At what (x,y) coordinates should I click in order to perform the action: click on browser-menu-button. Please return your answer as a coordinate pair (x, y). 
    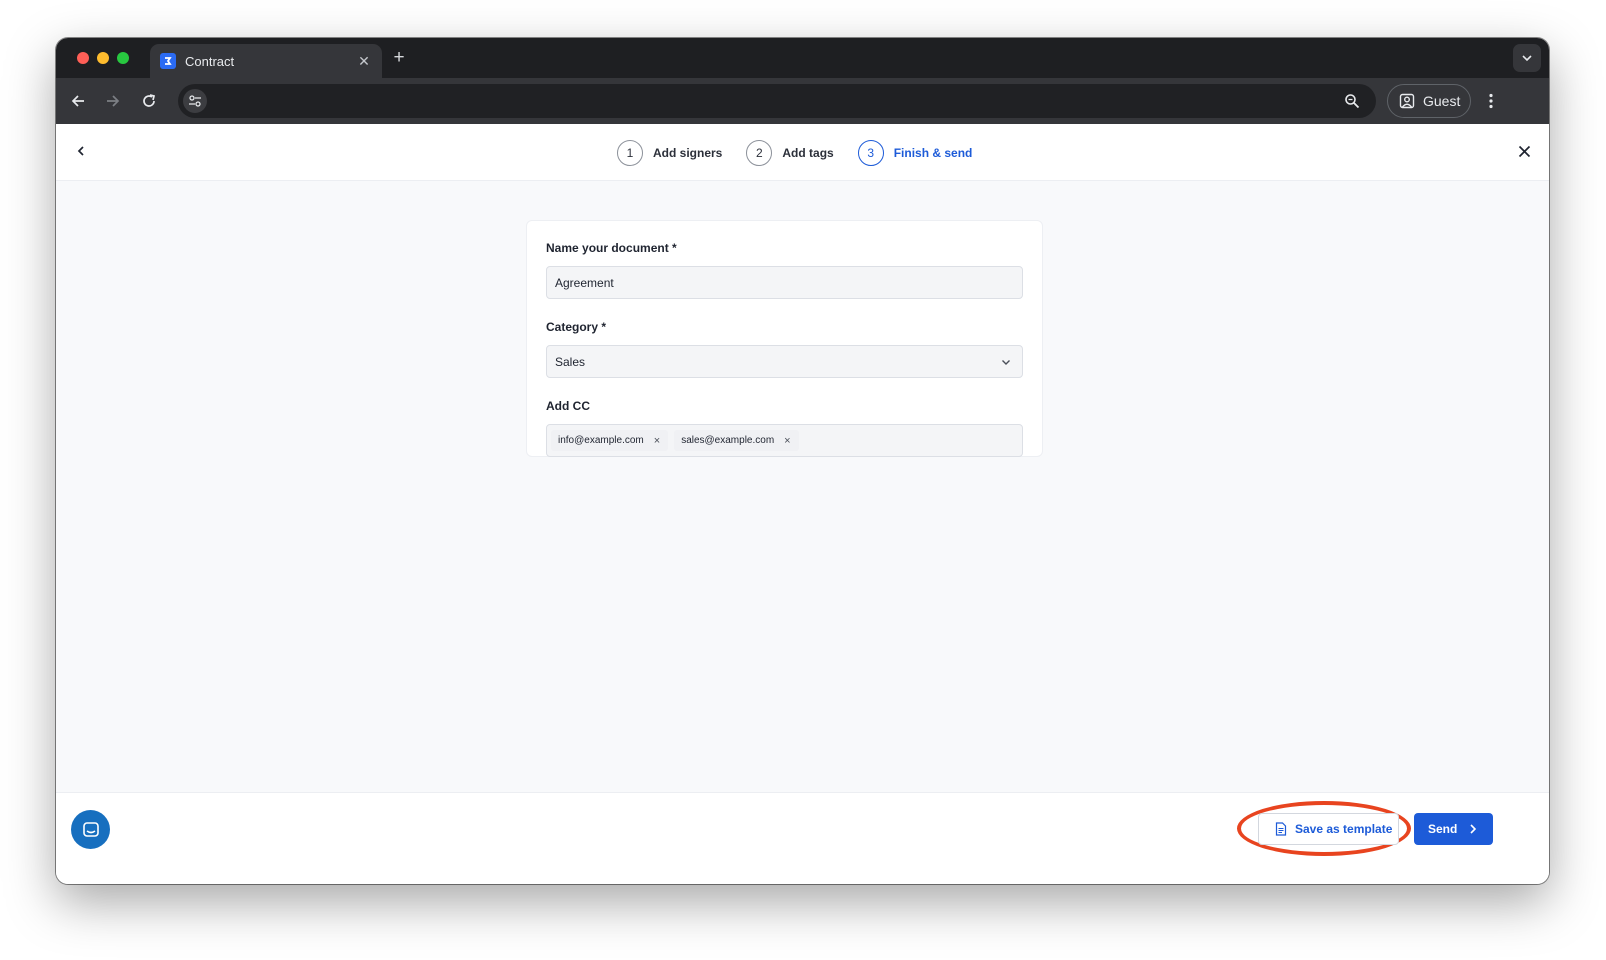
    Looking at the image, I should click on (1491, 101).